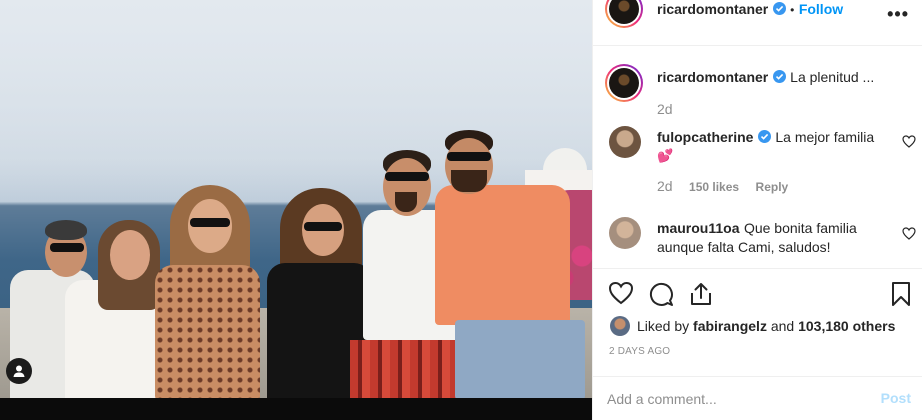  Describe the element at coordinates (712, 9) in the screenshot. I see `author-username: ricardomontaner` at that location.